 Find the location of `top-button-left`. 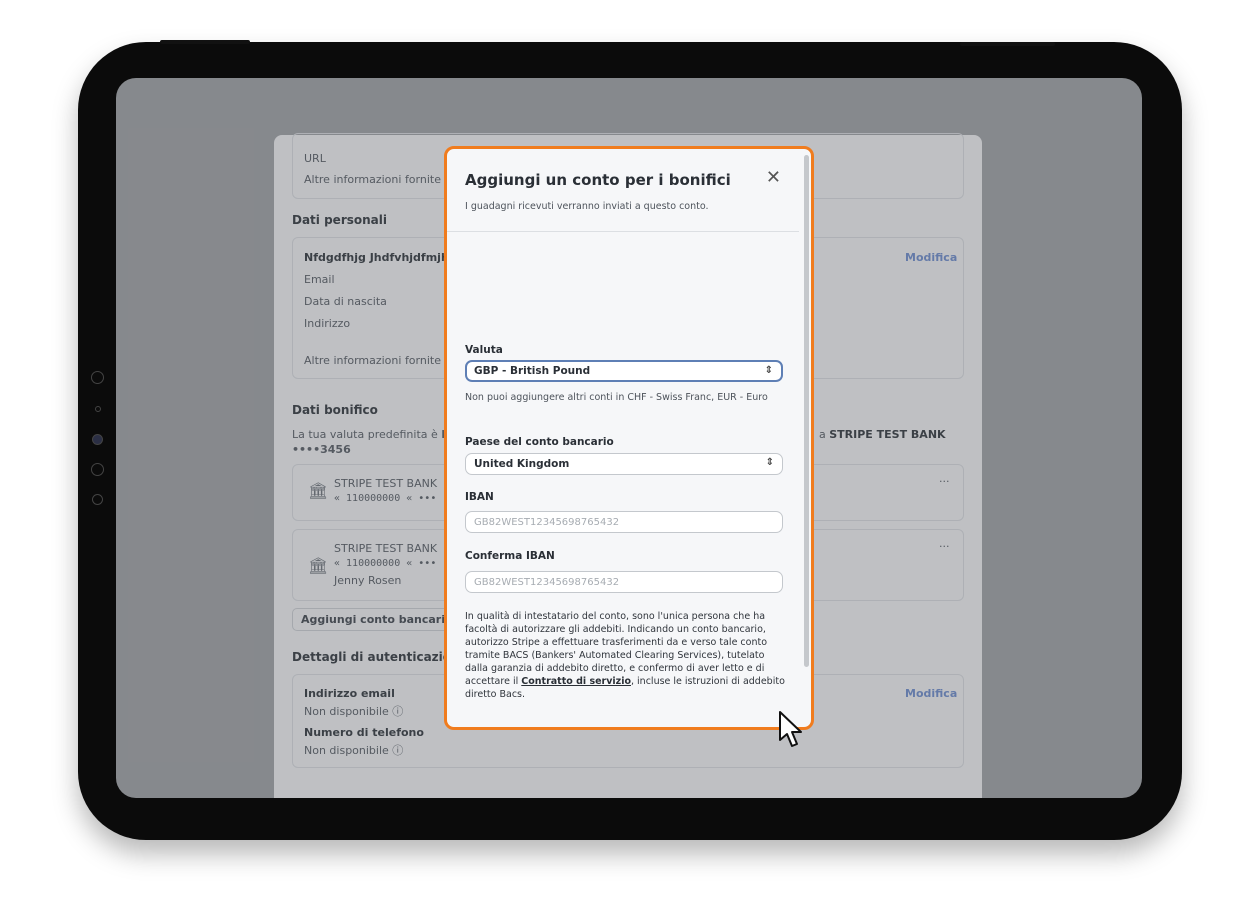

top-button-left is located at coordinates (205, 42).